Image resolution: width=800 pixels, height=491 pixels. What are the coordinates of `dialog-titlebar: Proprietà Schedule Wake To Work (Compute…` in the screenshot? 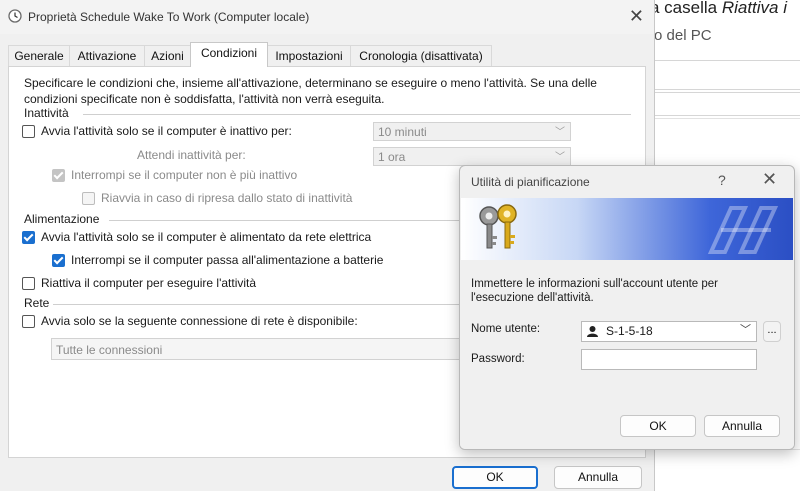 It's located at (327, 17).